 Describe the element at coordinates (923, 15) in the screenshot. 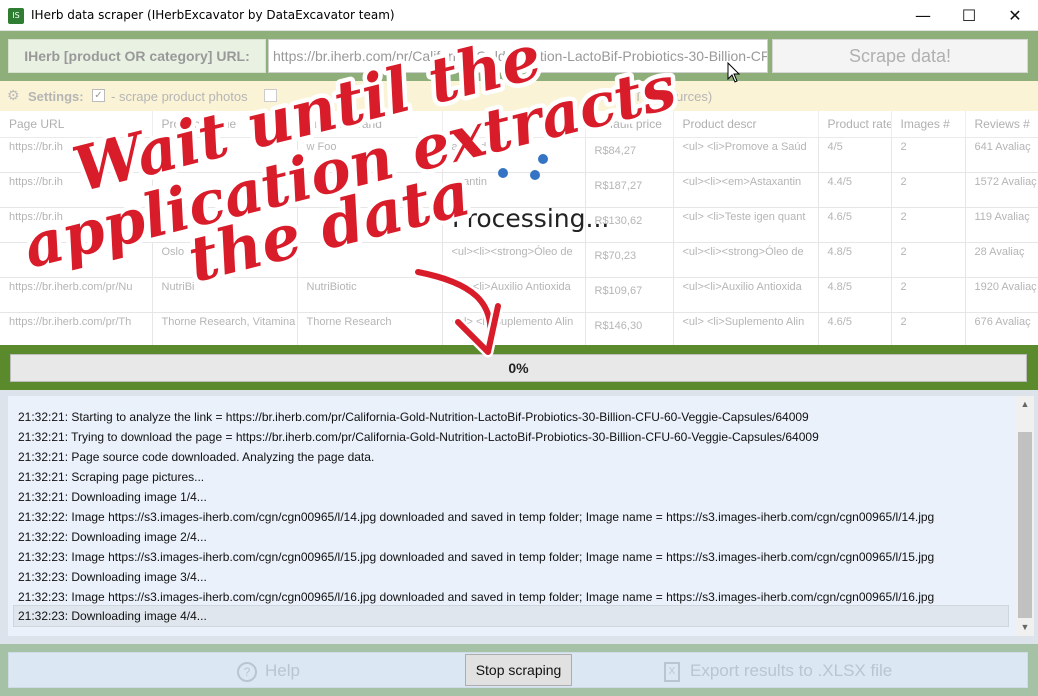

I see `minimize-button: —` at that location.